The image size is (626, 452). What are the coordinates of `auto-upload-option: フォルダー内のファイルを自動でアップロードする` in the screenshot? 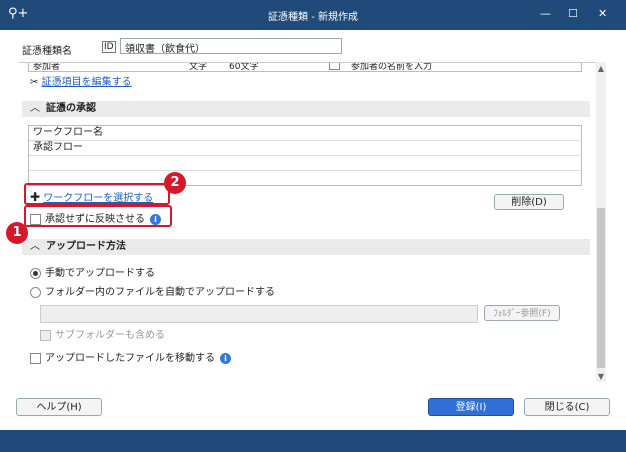 It's located at (152, 290).